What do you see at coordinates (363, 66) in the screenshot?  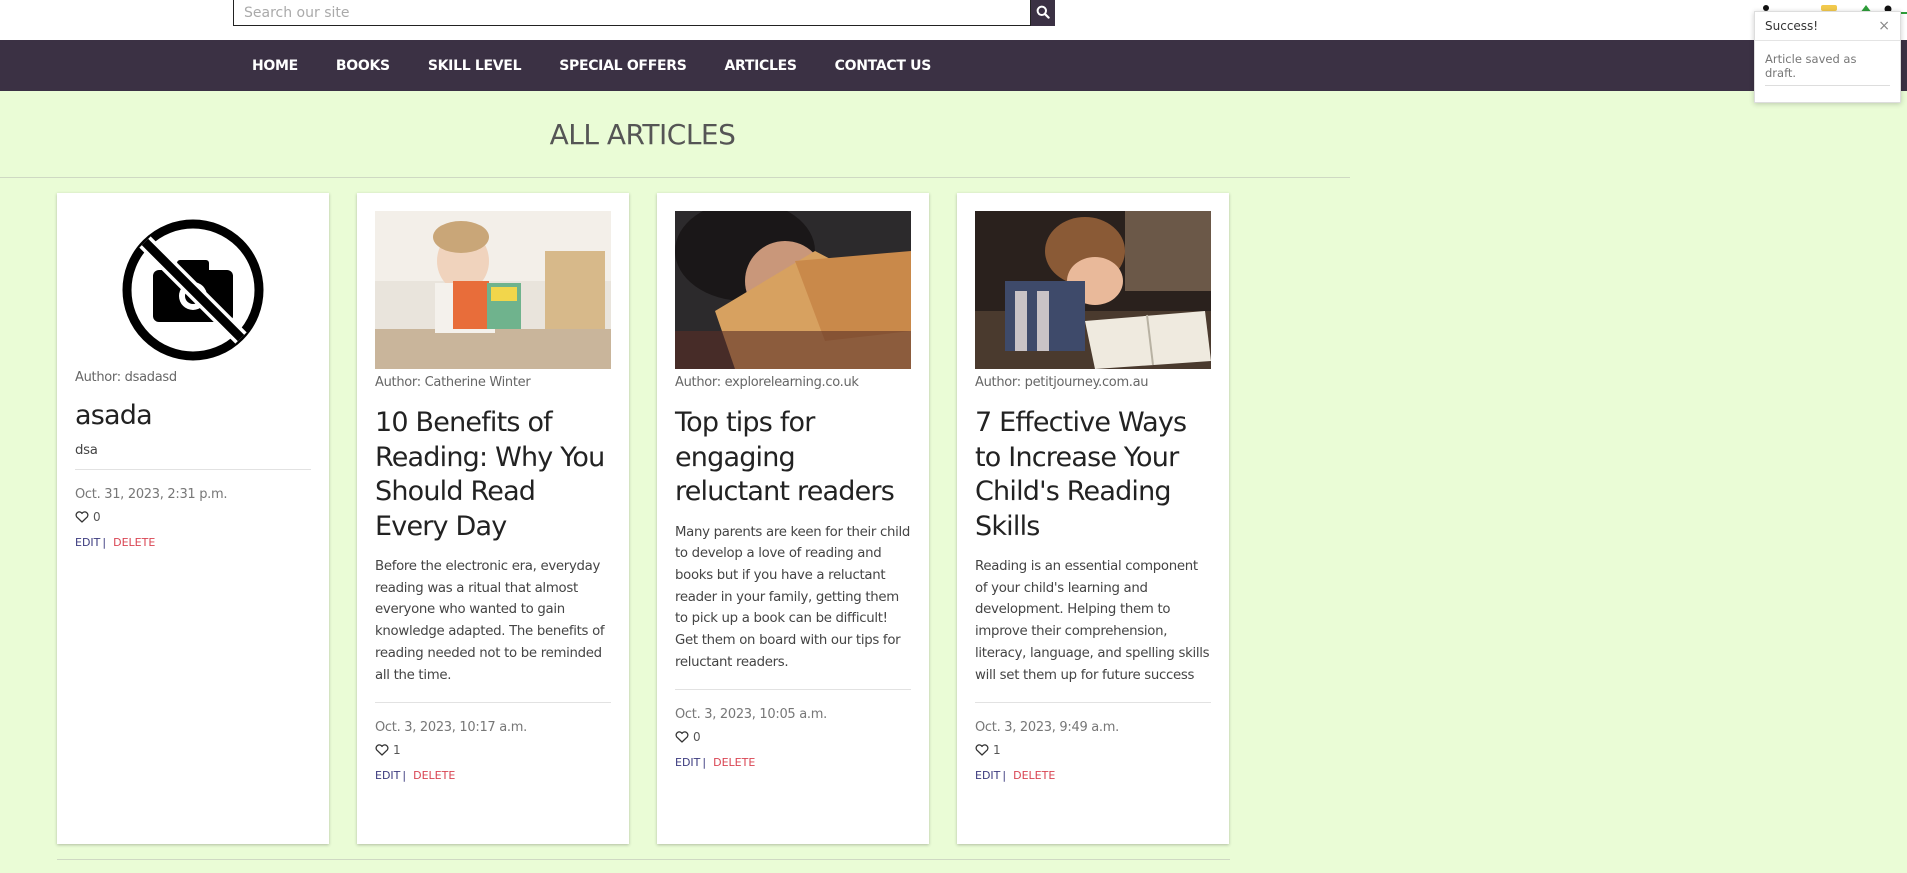 I see `nav-item-books: BOOKS` at bounding box center [363, 66].